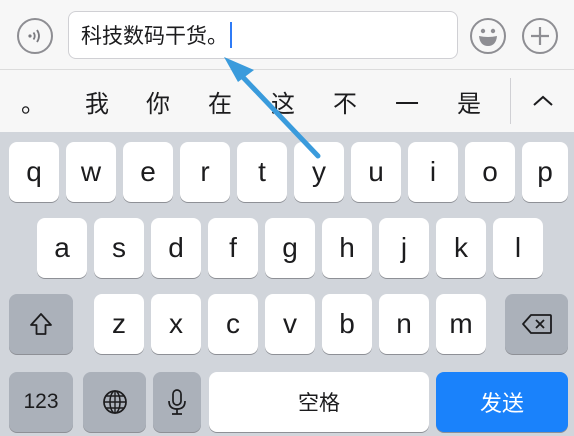 The height and width of the screenshot is (436, 574). I want to click on key-n: n, so click(404, 324).